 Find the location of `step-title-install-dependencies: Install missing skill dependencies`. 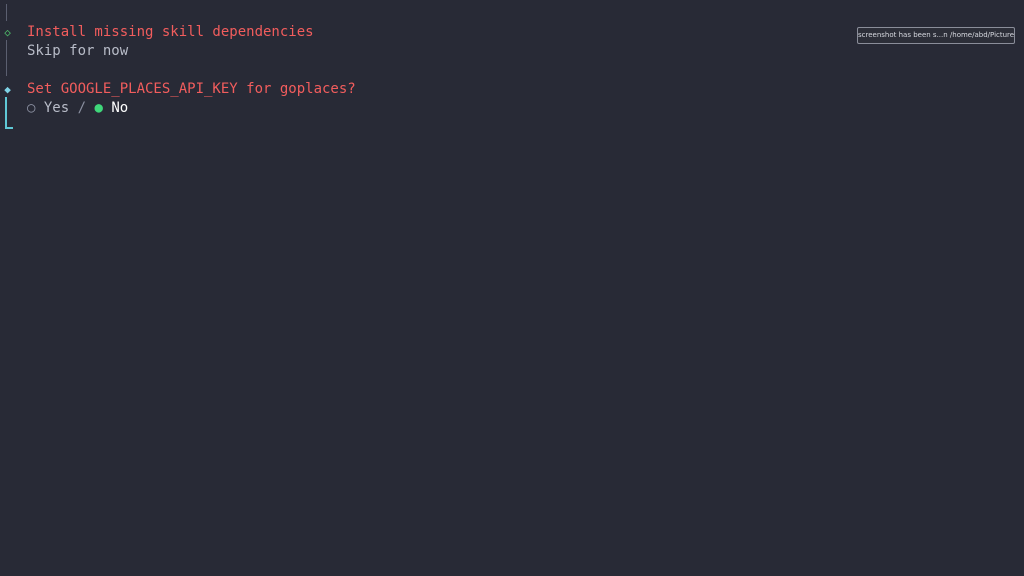

step-title-install-dependencies: Install missing skill dependencies is located at coordinates (170, 32).